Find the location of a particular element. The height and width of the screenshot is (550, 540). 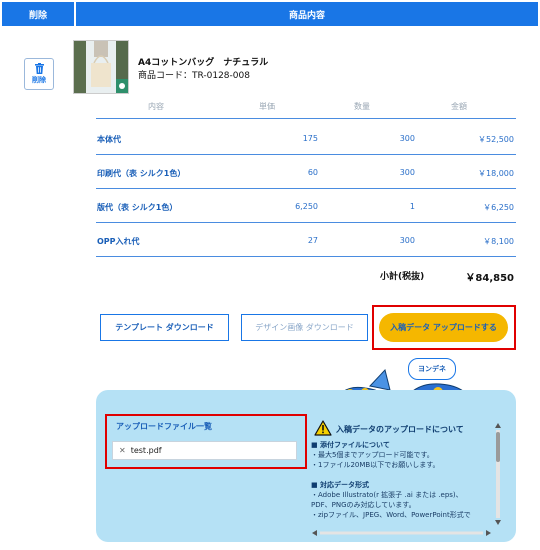

template-download-button: テンプレート ダウンロード is located at coordinates (164, 327).